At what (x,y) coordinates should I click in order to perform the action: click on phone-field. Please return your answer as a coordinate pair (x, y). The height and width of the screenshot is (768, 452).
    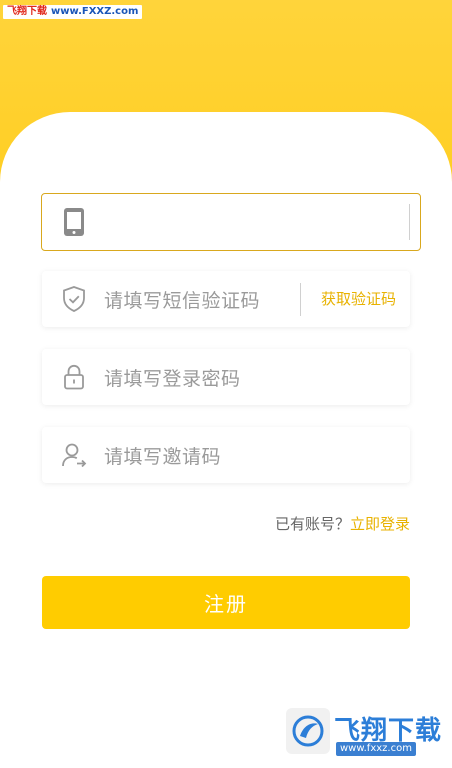
    Looking at the image, I should click on (231, 222).